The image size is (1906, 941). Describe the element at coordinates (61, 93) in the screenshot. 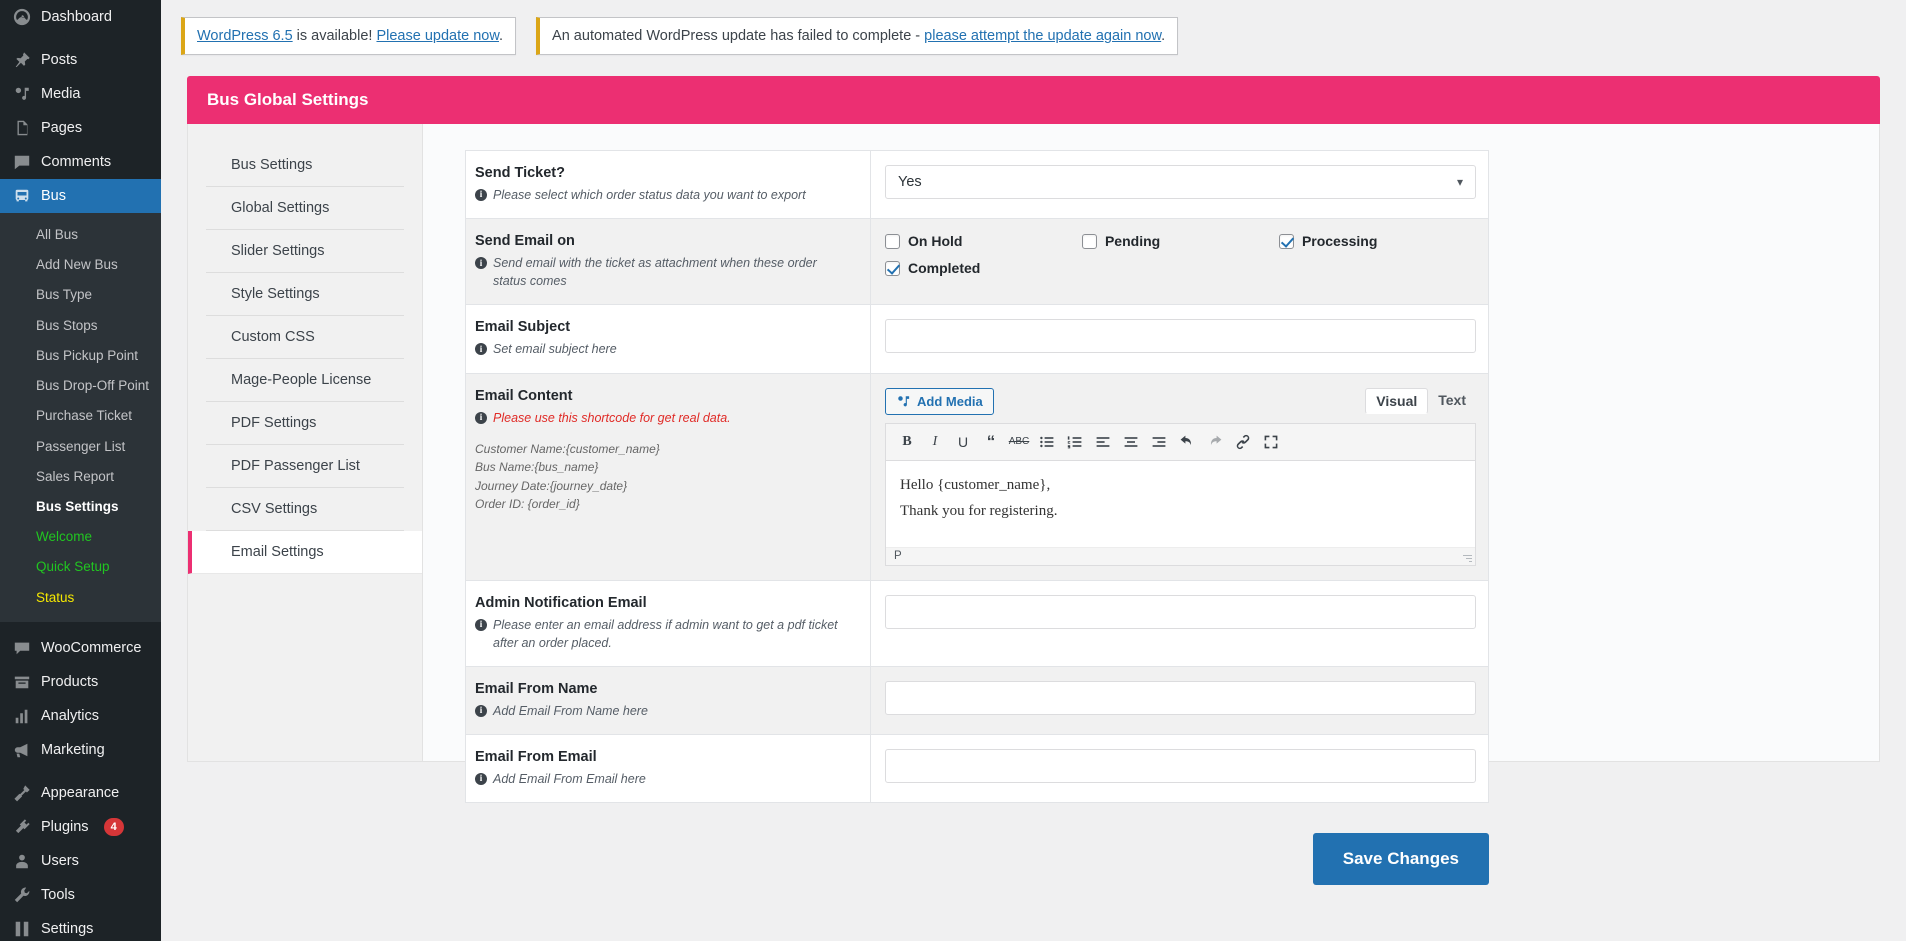

I see `sidebar-label: Media` at that location.